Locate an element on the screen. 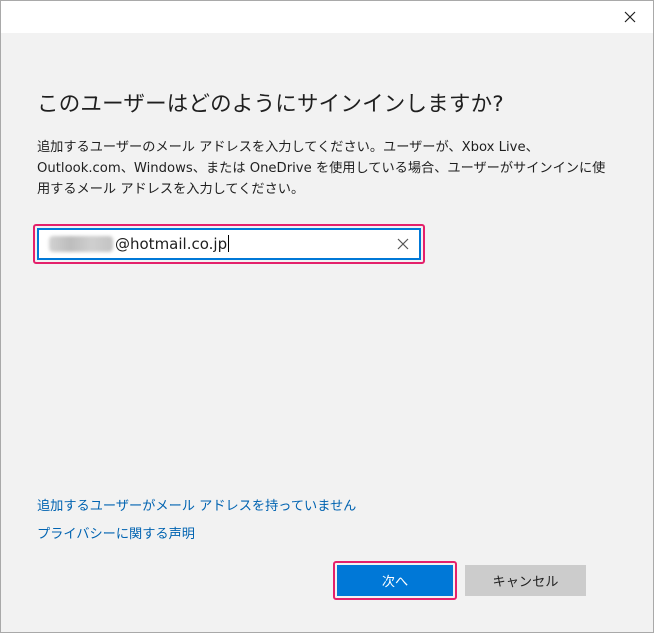  close-button is located at coordinates (630, 17).